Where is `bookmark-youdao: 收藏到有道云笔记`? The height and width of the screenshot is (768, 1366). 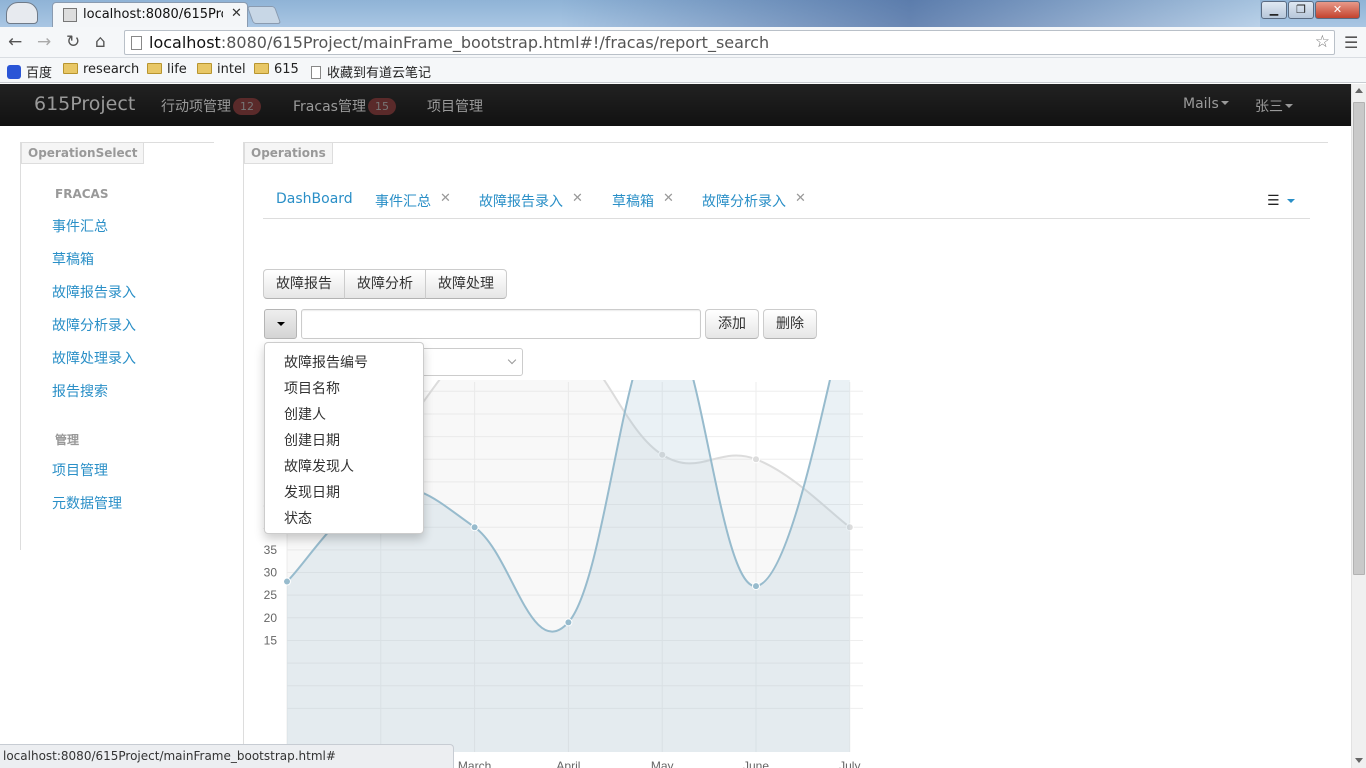 bookmark-youdao: 收藏到有道云笔记 is located at coordinates (371, 71).